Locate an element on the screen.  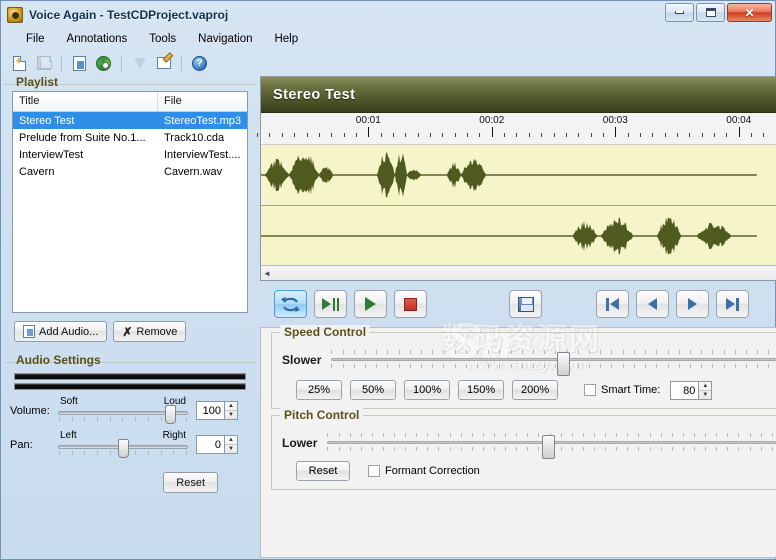
table-row: Prelude from Suite No.1... Track10.cda is located at coordinates (130, 137).